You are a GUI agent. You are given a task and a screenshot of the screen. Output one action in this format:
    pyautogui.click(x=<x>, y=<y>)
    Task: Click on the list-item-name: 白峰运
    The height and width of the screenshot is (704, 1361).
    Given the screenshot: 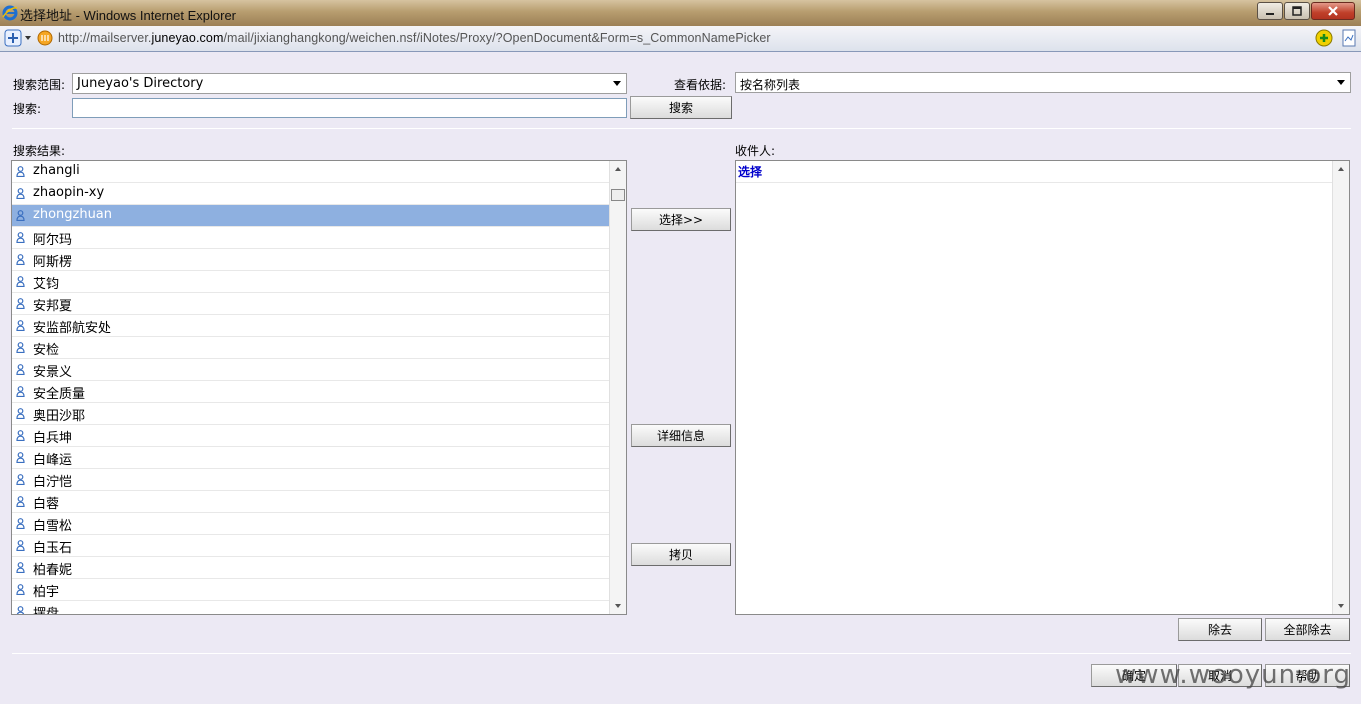 What is the action you would take?
    pyautogui.click(x=53, y=460)
    